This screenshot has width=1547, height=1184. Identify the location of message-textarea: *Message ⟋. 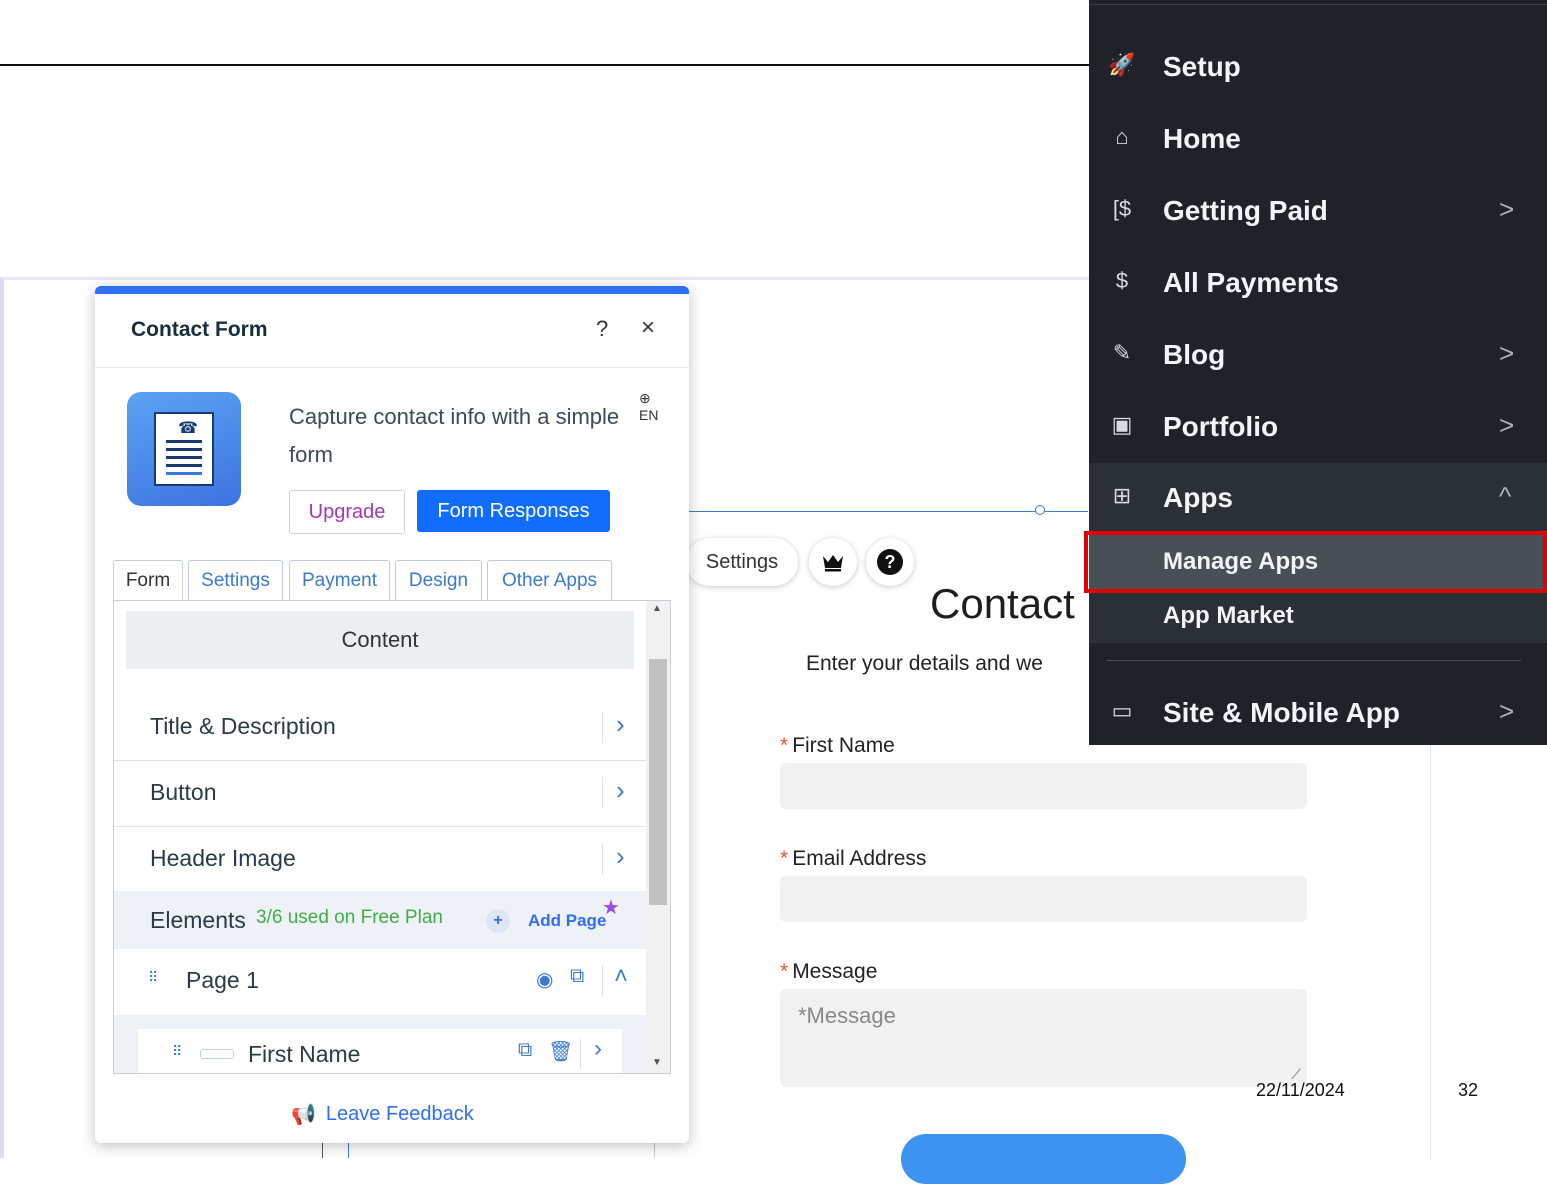
(1043, 1038).